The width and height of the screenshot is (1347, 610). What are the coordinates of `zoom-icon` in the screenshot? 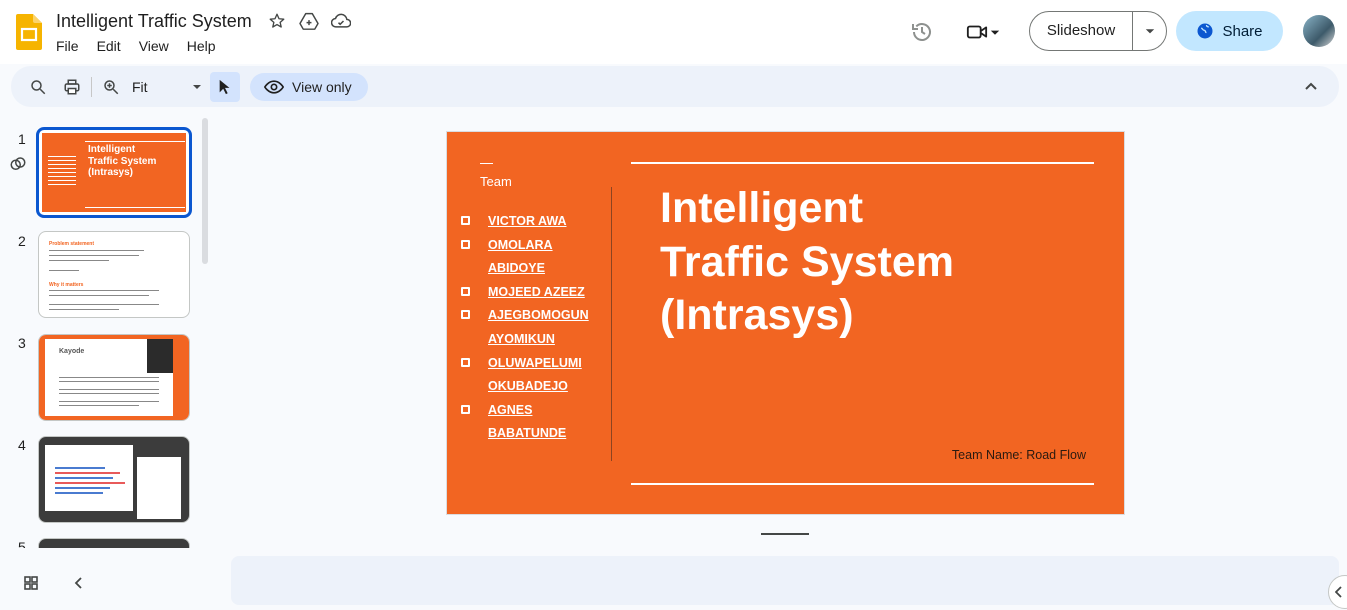 It's located at (111, 87).